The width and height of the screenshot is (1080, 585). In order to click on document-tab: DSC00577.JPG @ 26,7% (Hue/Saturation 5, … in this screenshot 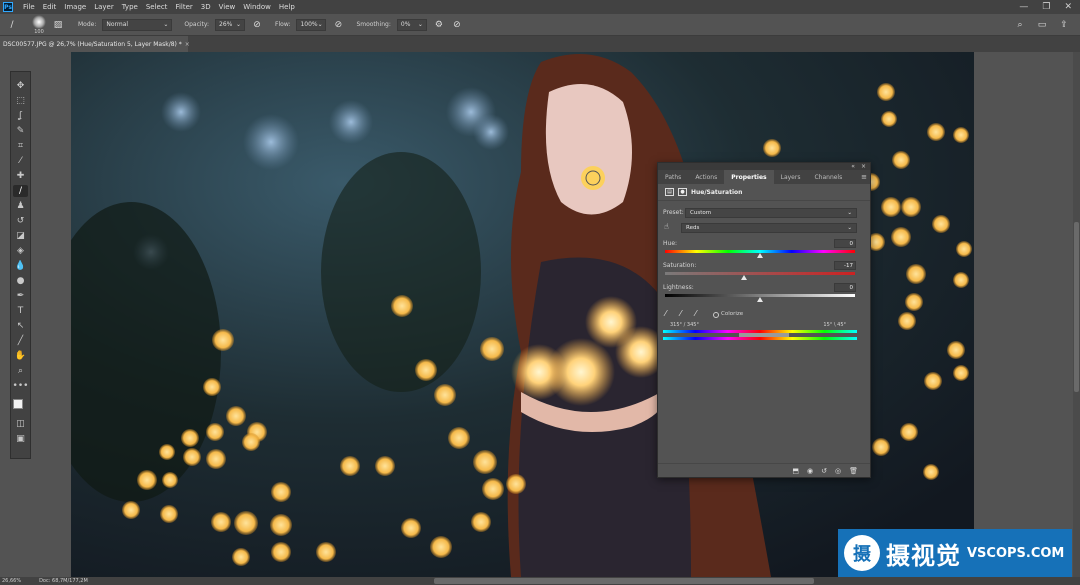, I will do `click(95, 44)`.